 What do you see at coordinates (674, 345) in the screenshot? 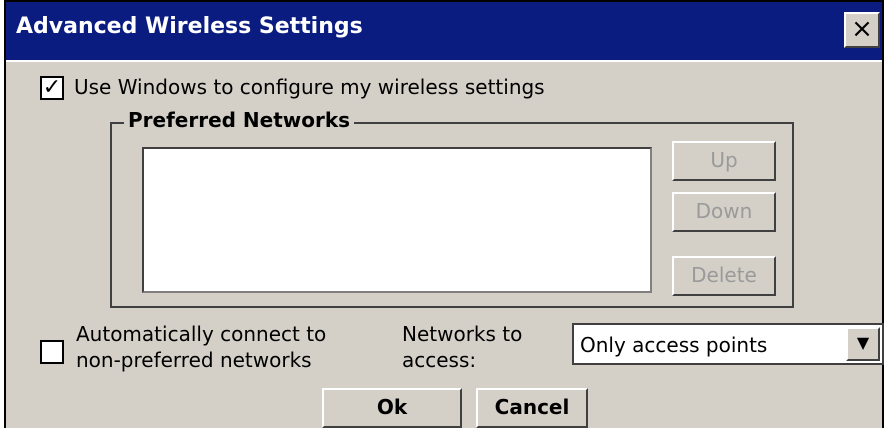
I see `networks-to-access-value: Only access points` at bounding box center [674, 345].